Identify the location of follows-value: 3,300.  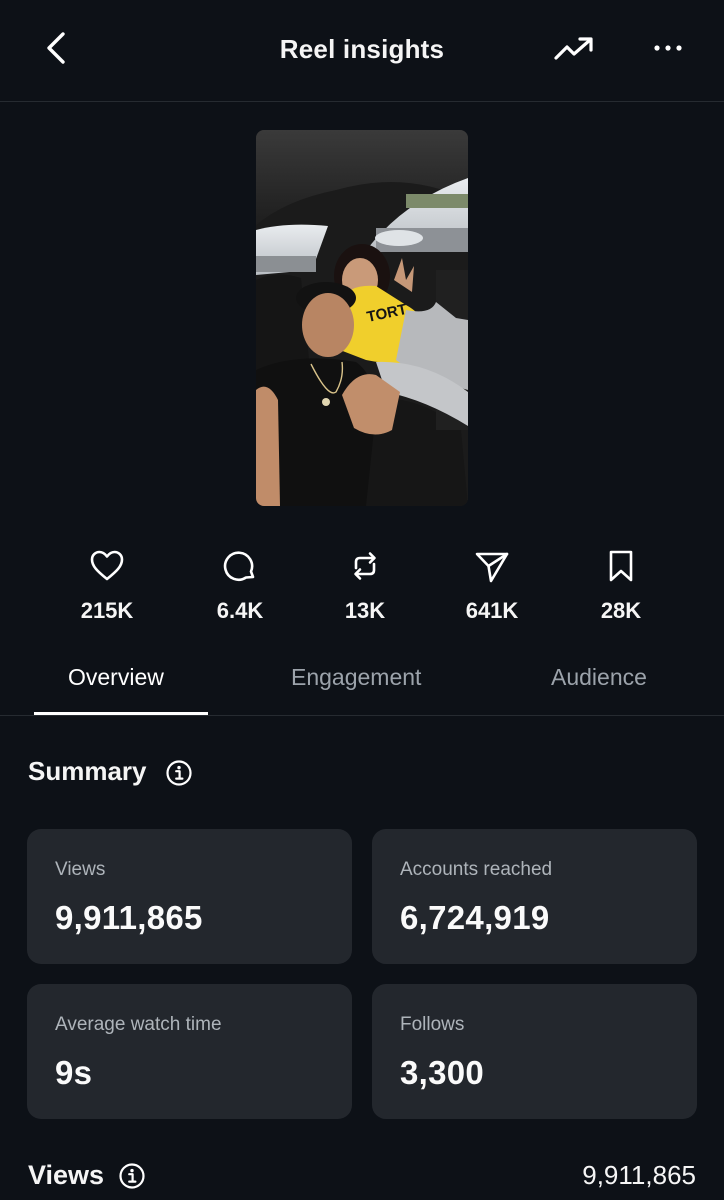
(442, 1072).